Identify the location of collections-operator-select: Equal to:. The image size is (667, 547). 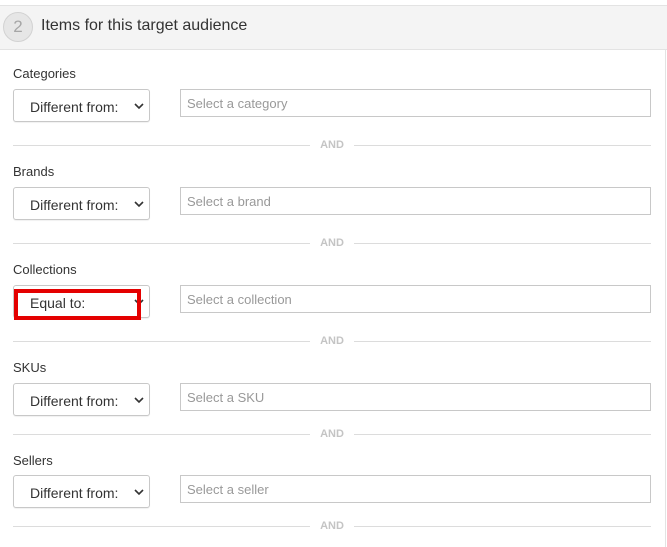
(81, 301).